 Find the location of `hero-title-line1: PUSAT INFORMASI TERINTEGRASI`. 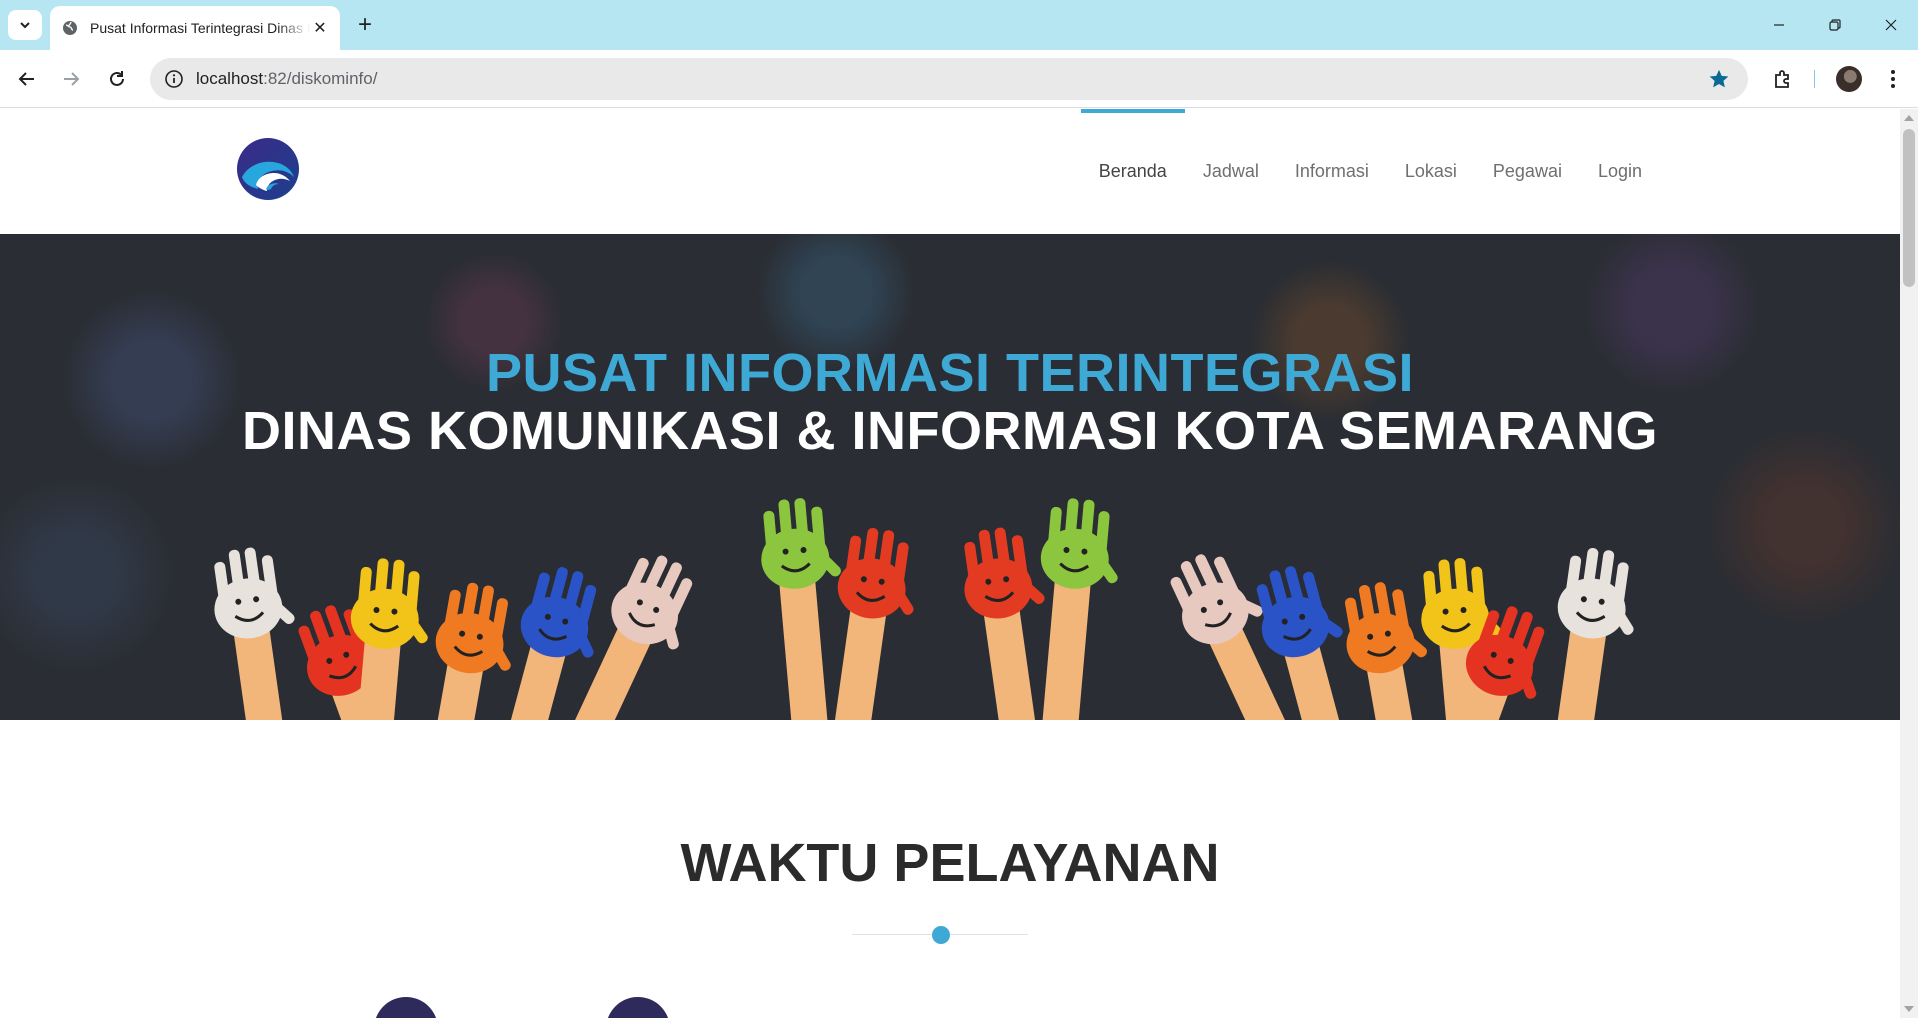

hero-title-line1: PUSAT INFORMASI TERINTEGRASI is located at coordinates (950, 373).